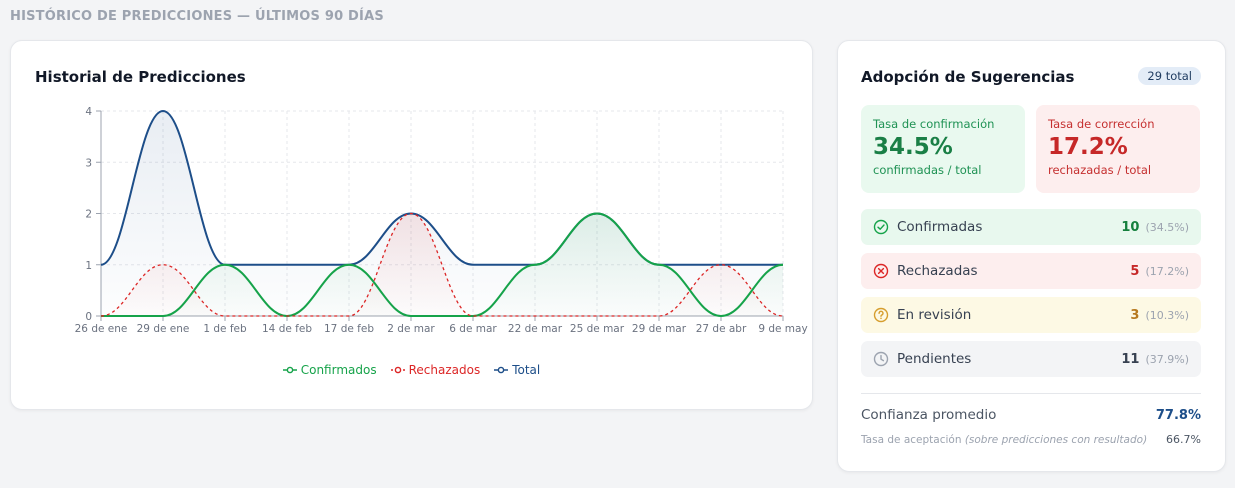 This screenshot has width=1235, height=488. What do you see at coordinates (1100, 170) in the screenshot?
I see `correction-rate-sub: rechazadas / total` at bounding box center [1100, 170].